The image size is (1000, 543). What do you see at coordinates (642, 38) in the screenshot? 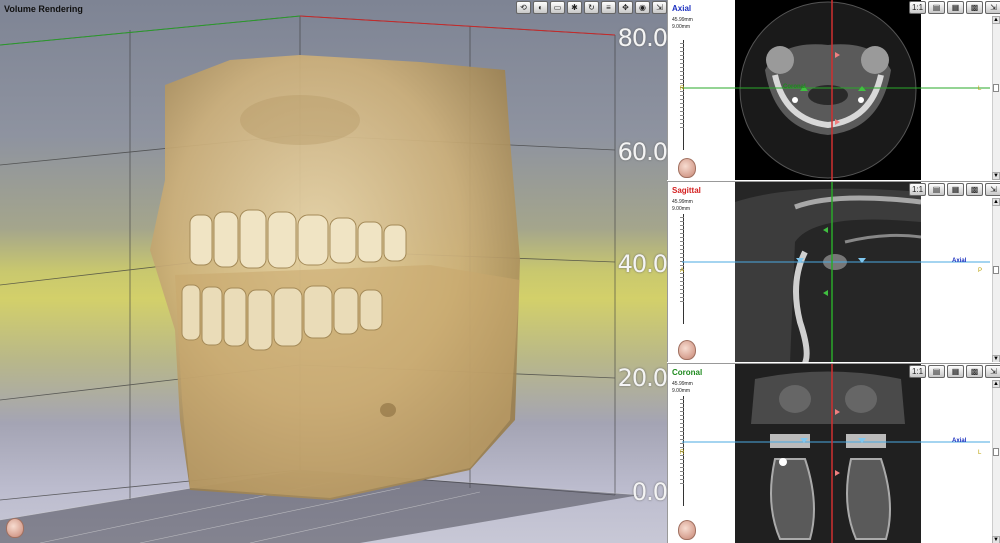
I see `scale-label-top: 80.0` at bounding box center [642, 38].